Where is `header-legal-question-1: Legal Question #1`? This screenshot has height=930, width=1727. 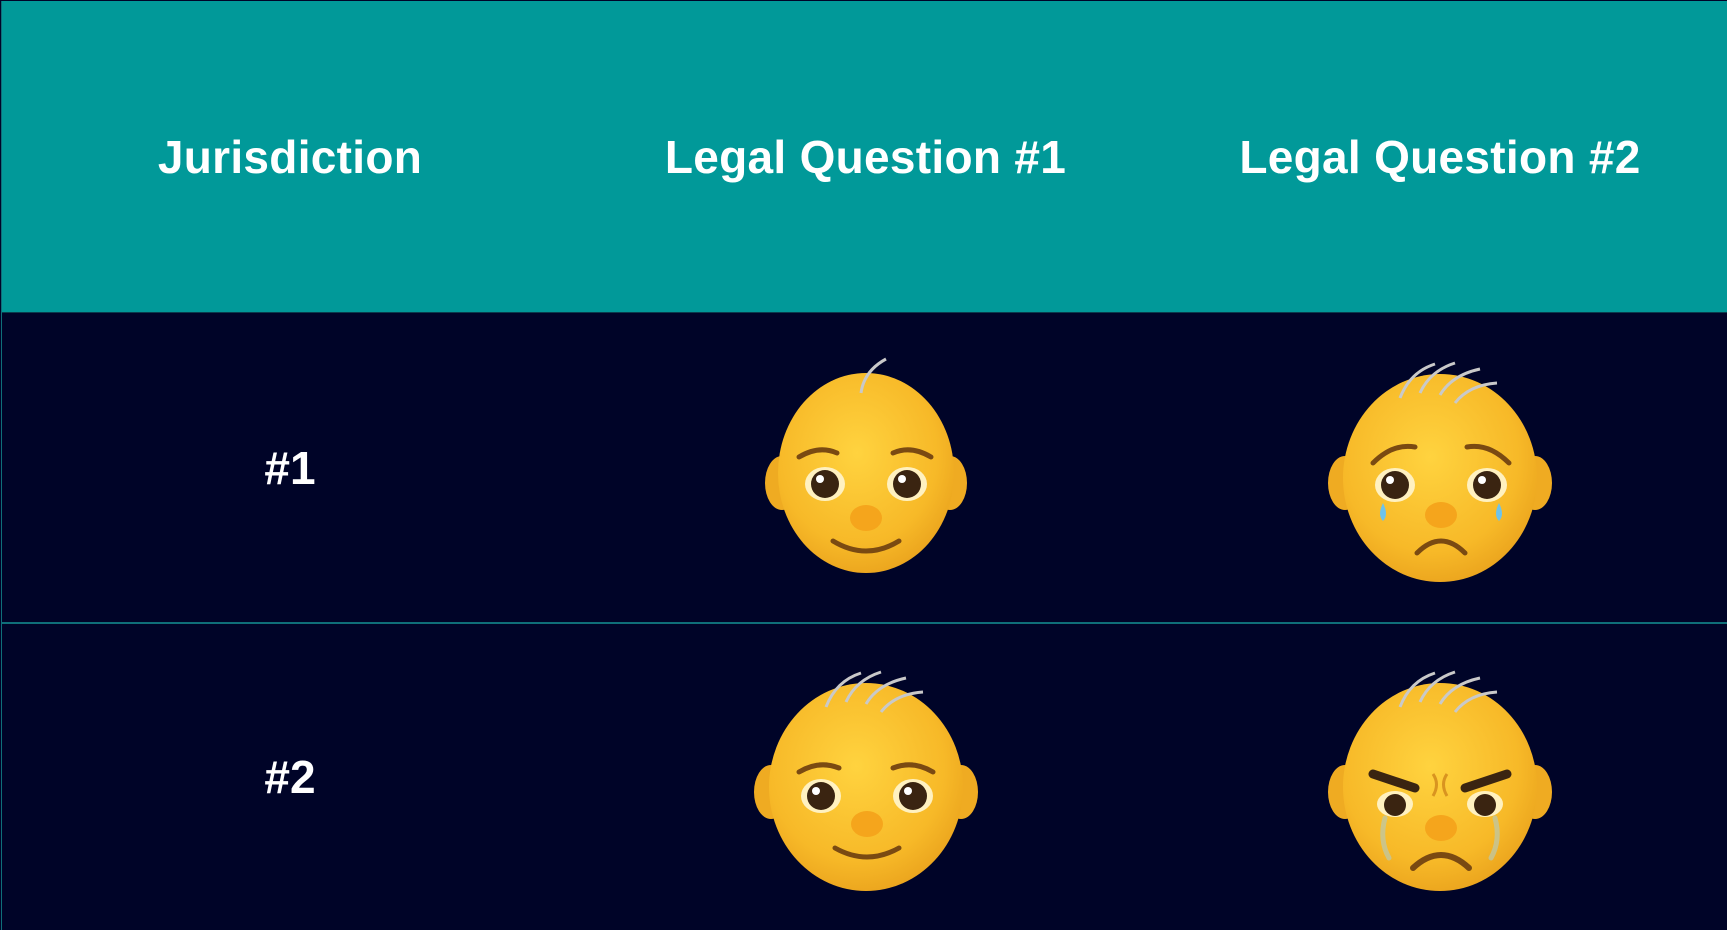 header-legal-question-1: Legal Question #1 is located at coordinates (865, 156).